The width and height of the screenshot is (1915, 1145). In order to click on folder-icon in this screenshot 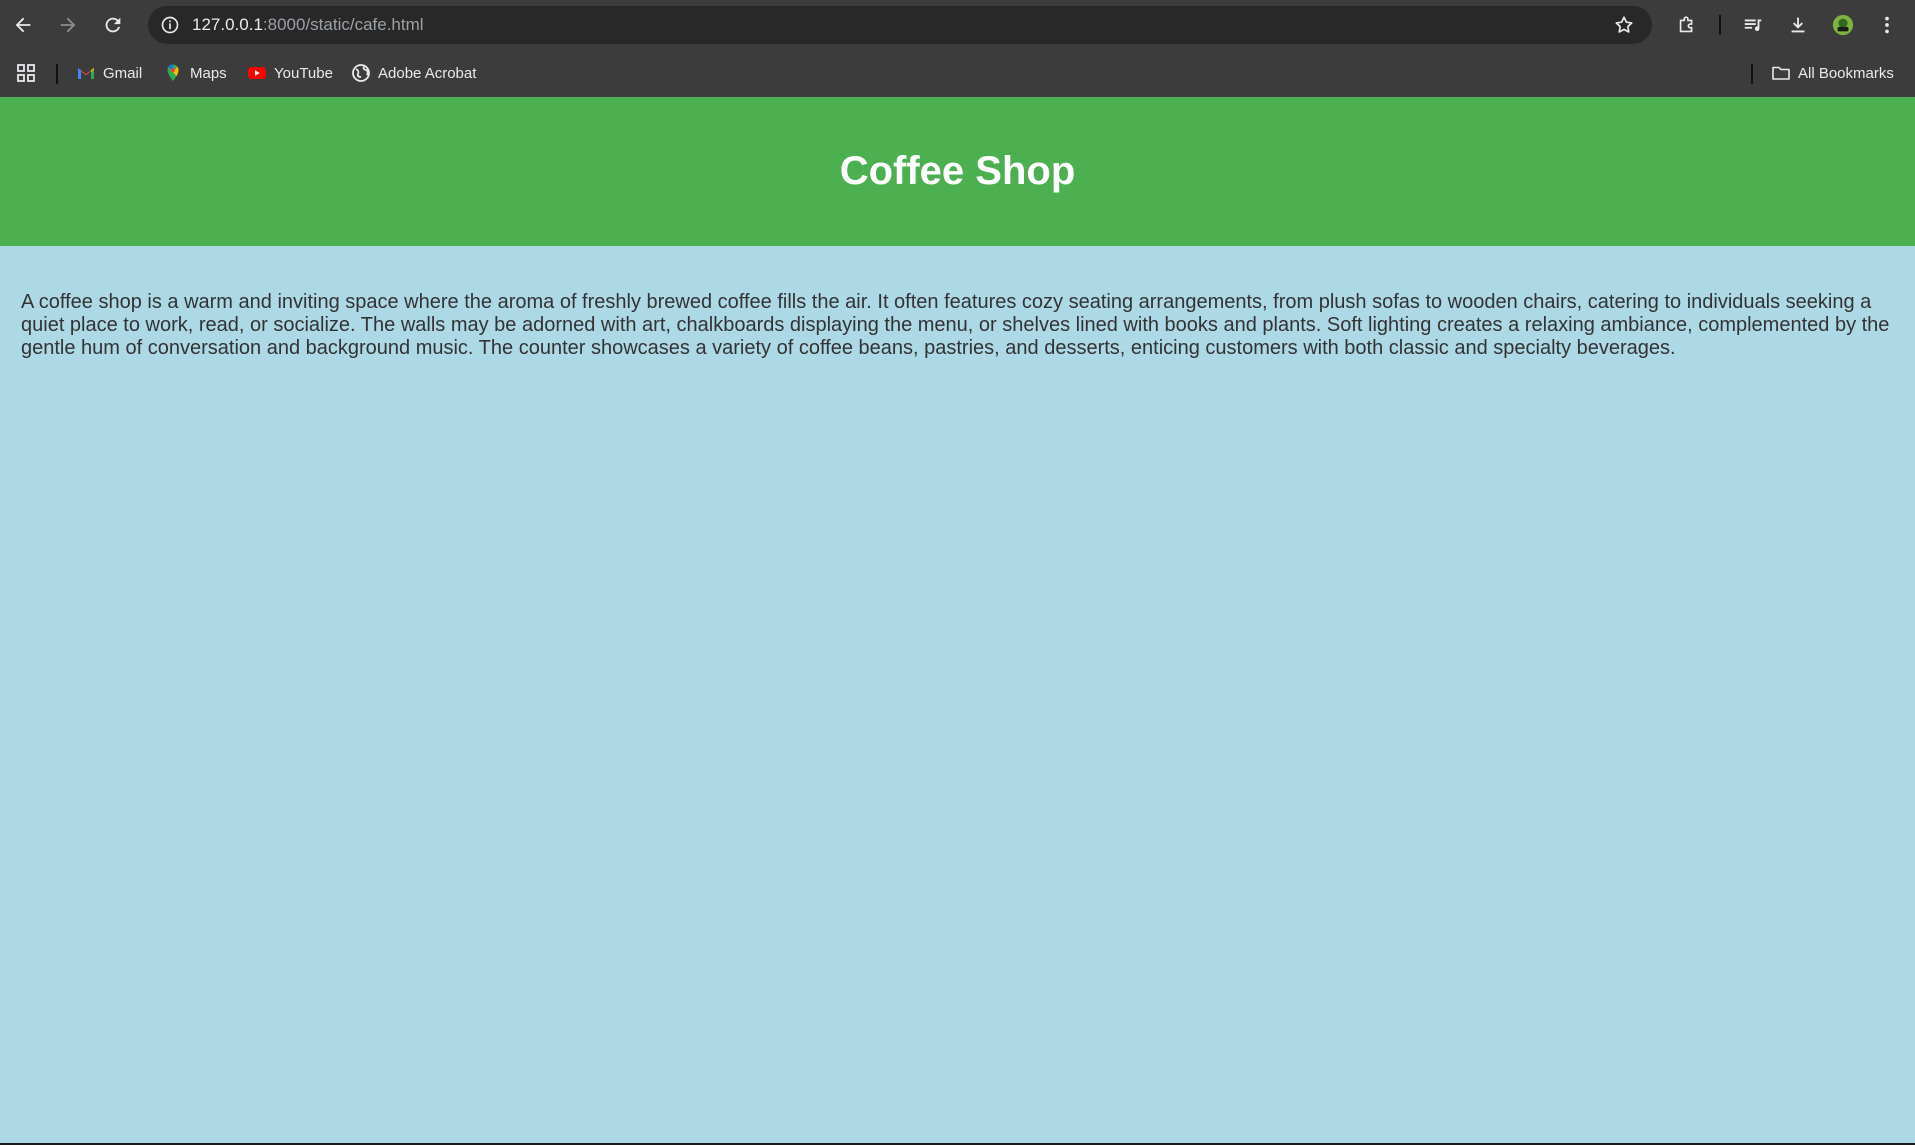, I will do `click(1781, 73)`.